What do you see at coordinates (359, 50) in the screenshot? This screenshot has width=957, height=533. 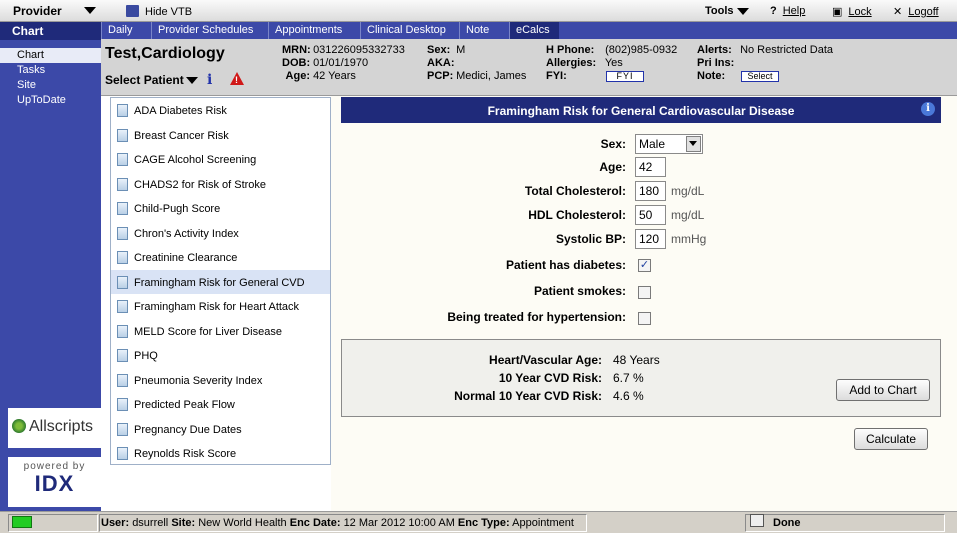 I see `mrn-value: 031226095332733` at bounding box center [359, 50].